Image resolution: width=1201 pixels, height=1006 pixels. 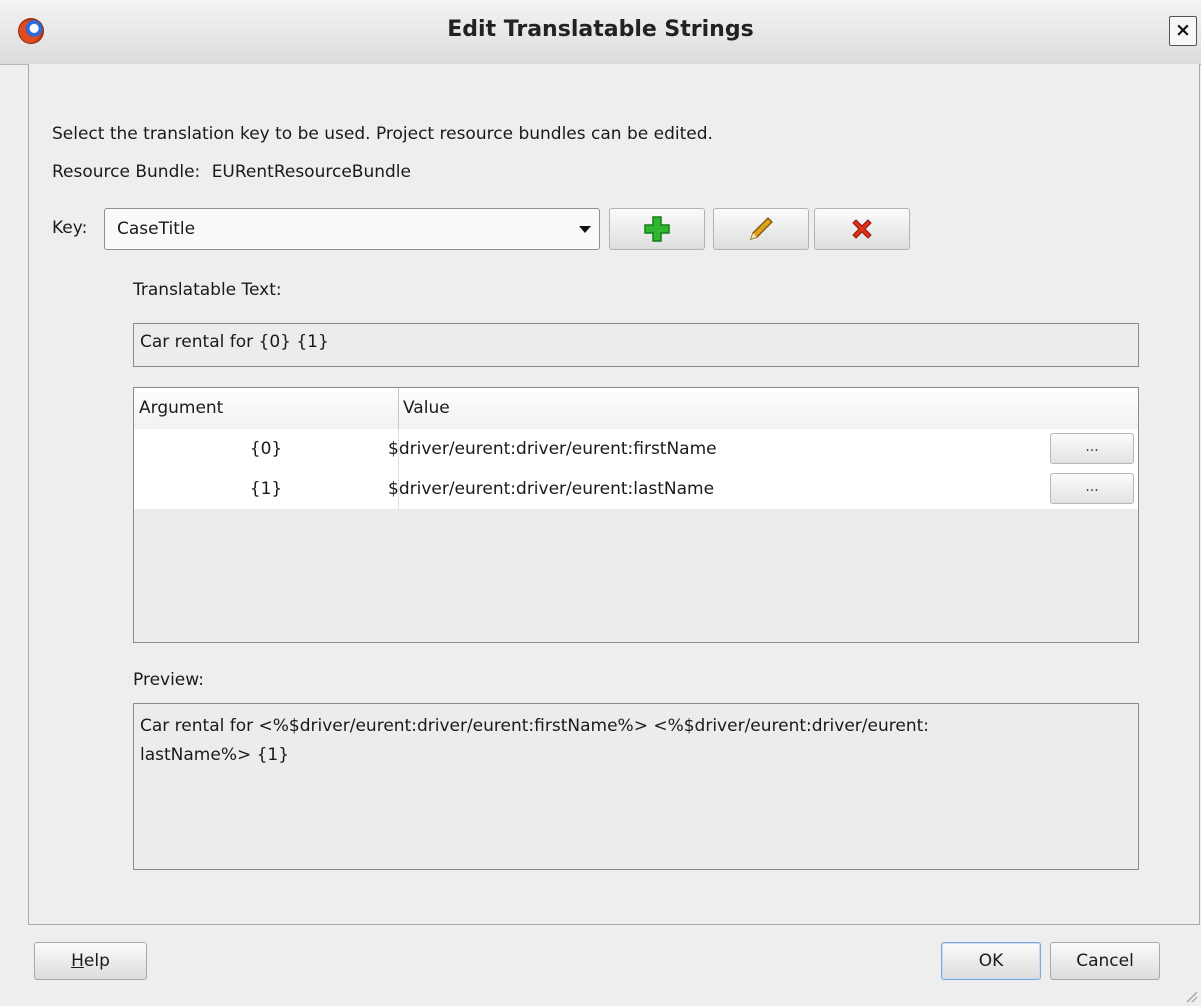 What do you see at coordinates (234, 342) in the screenshot?
I see `translatable-text-value: Car rental for {0} {1}` at bounding box center [234, 342].